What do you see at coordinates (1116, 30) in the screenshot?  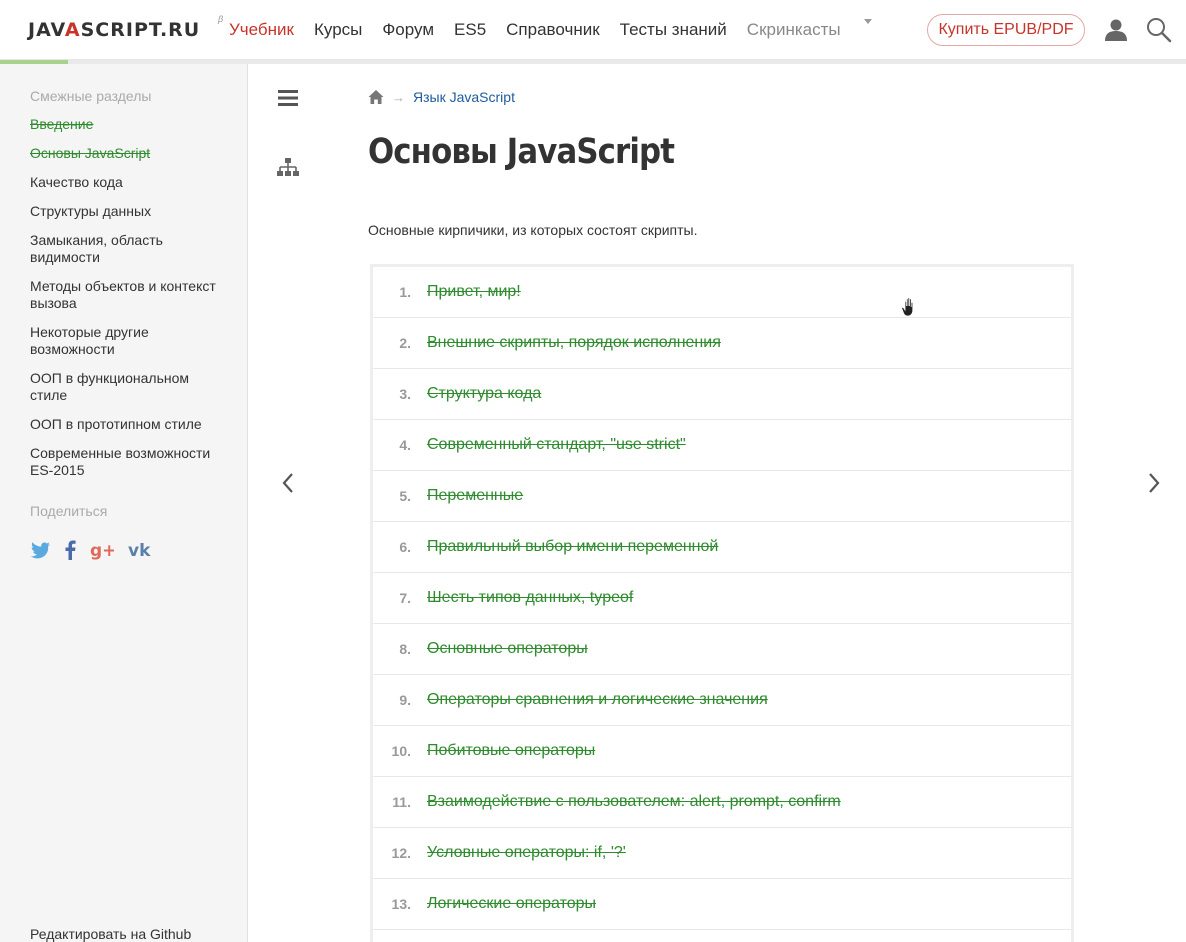 I see `user-icon` at bounding box center [1116, 30].